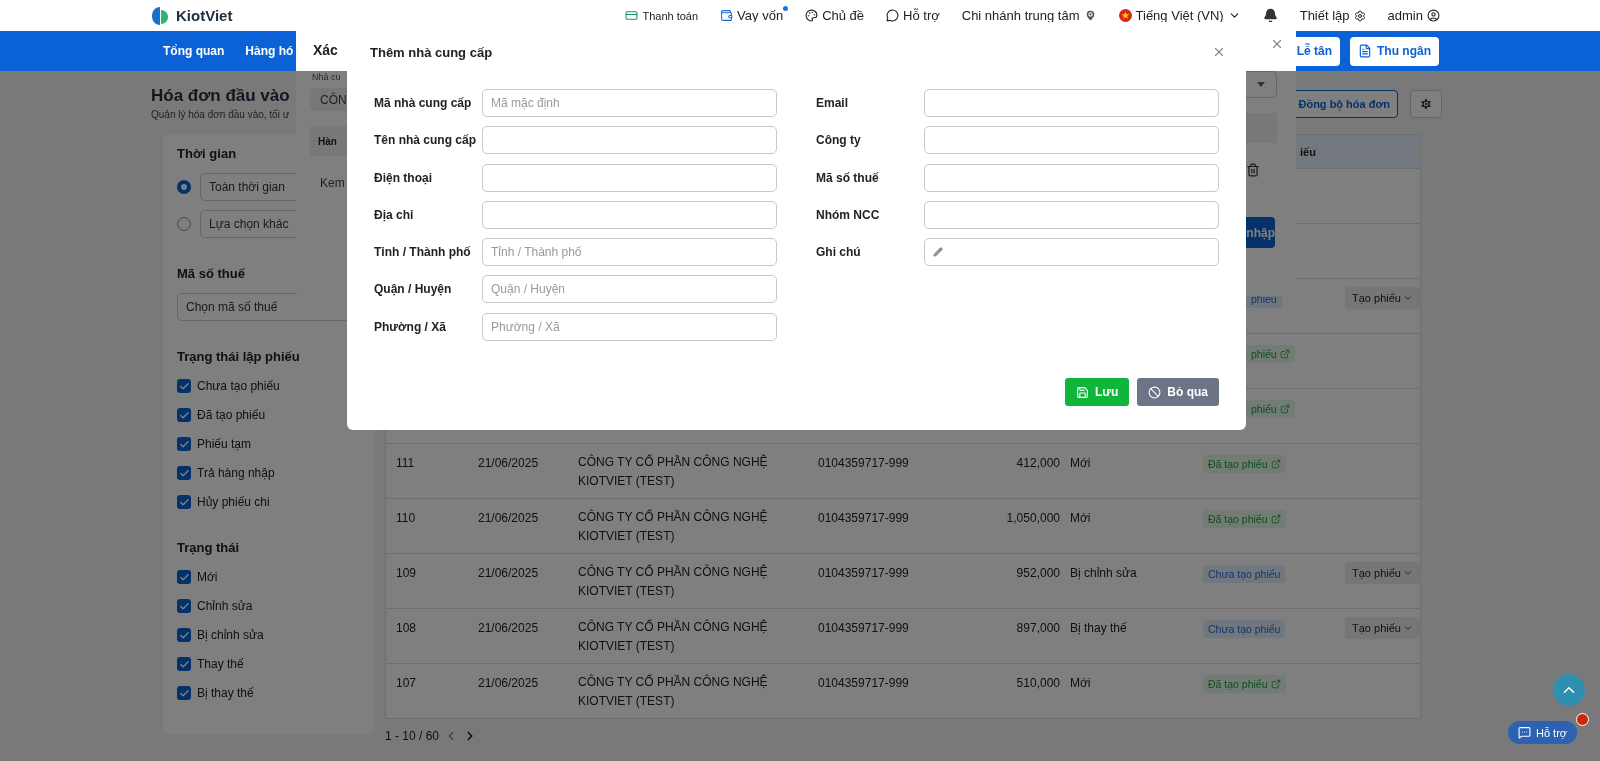  What do you see at coordinates (1037, 628) in the screenshot?
I see `table-cell-text: 897,000` at bounding box center [1037, 628].